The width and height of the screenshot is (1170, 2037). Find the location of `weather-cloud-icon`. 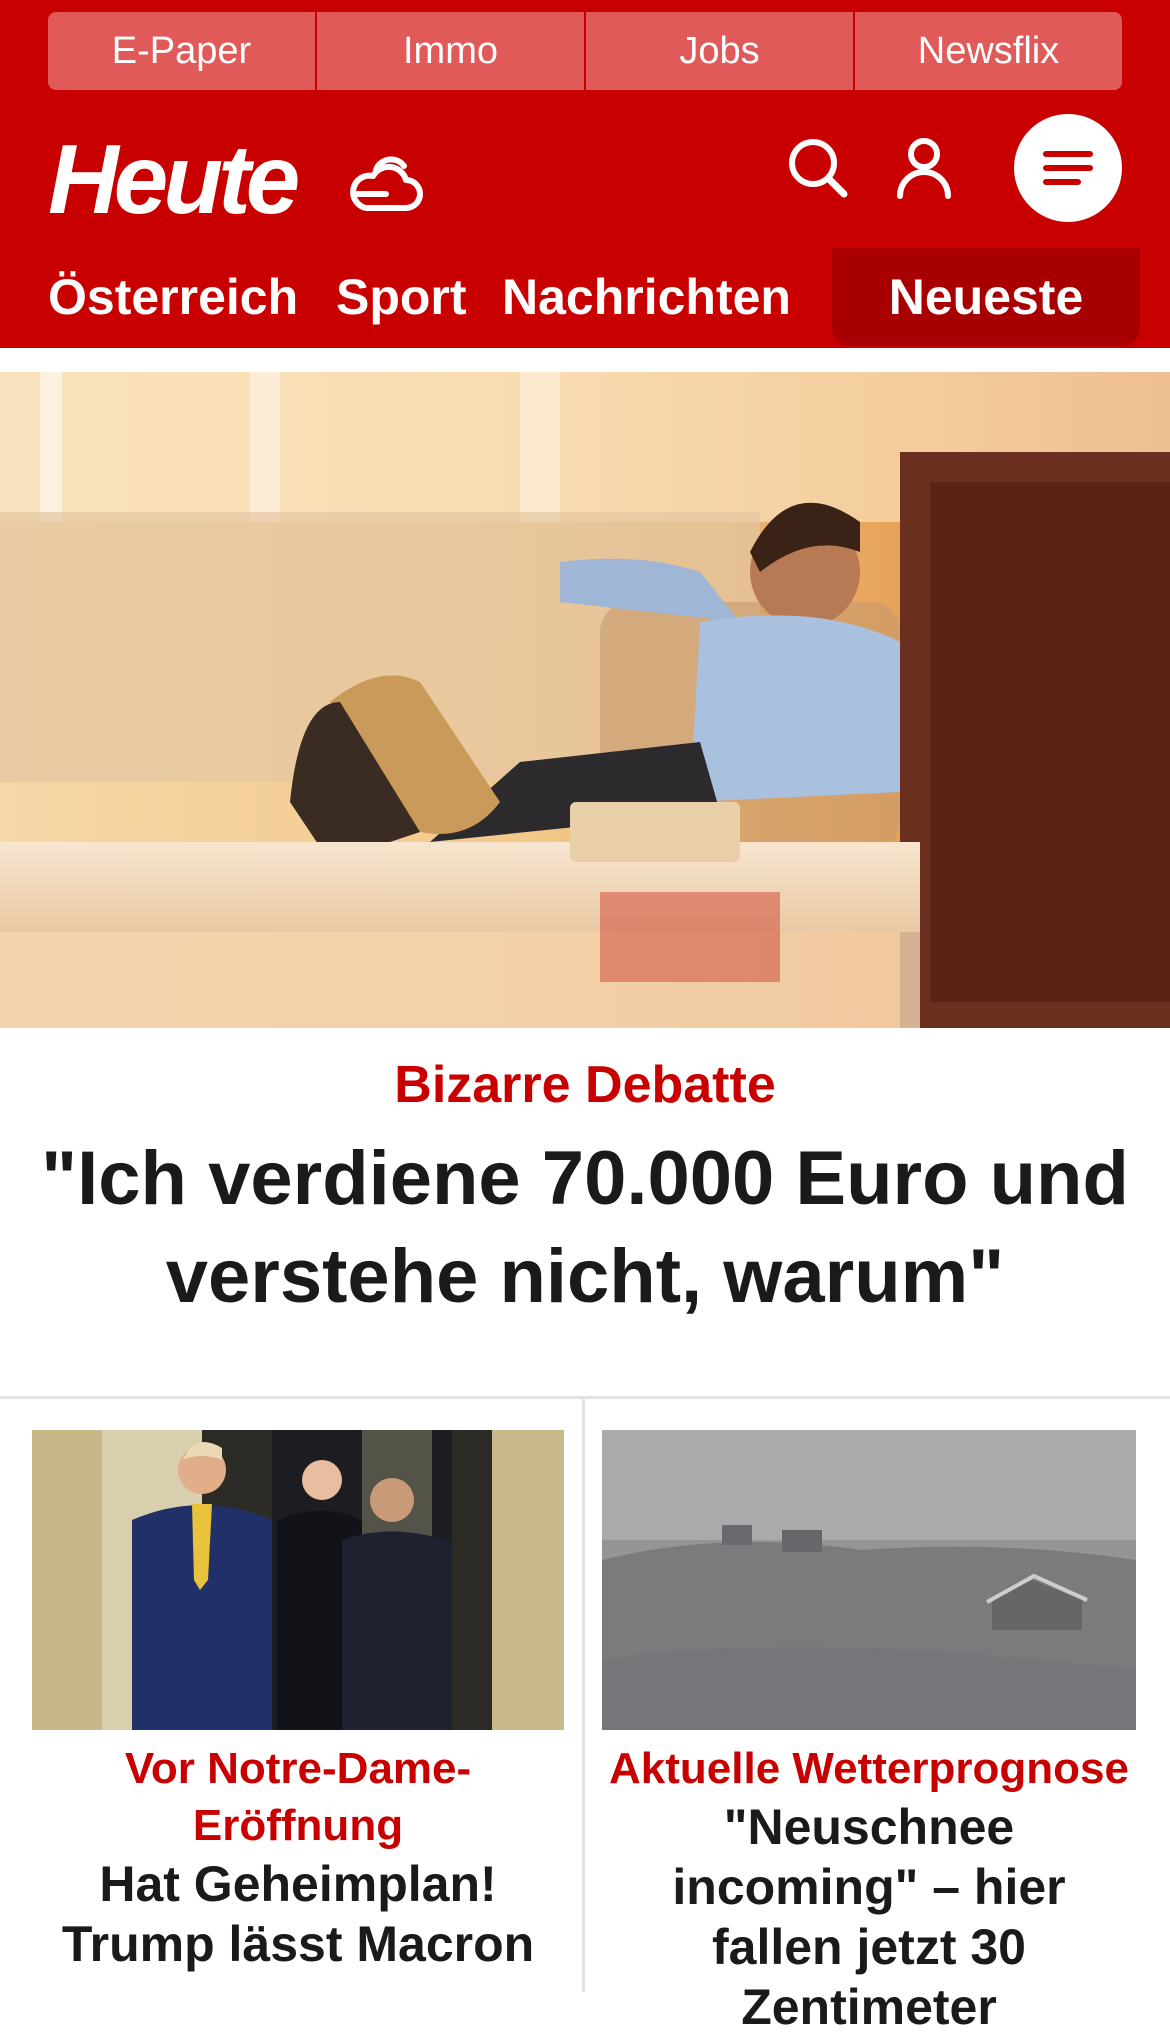

weather-cloud-icon is located at coordinates (385, 185).